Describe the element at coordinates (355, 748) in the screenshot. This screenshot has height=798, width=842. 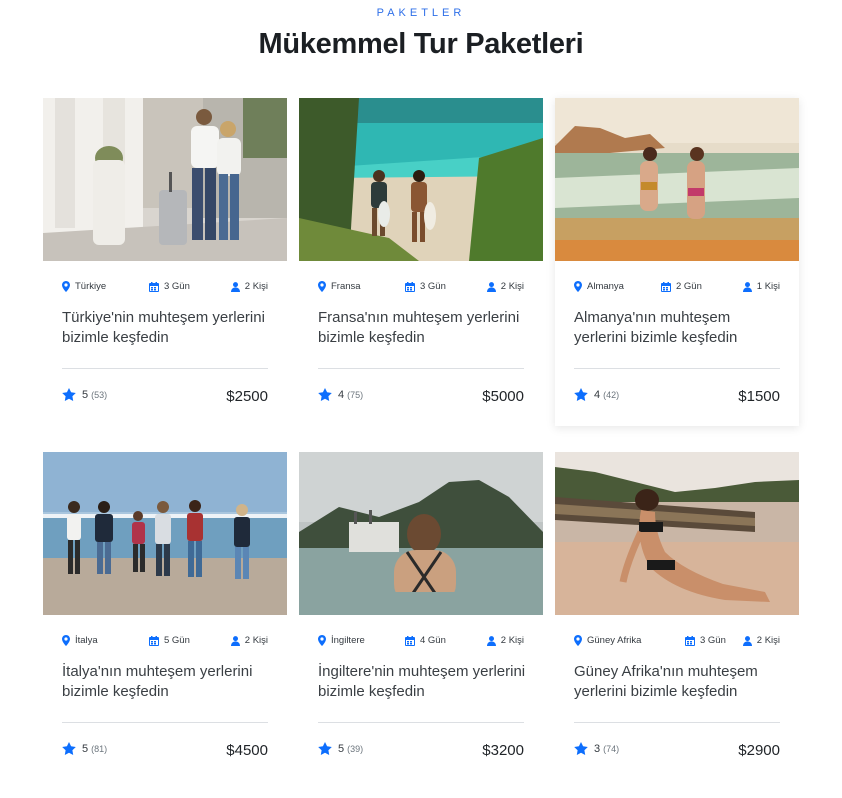
I see `review-count: (39)` at that location.